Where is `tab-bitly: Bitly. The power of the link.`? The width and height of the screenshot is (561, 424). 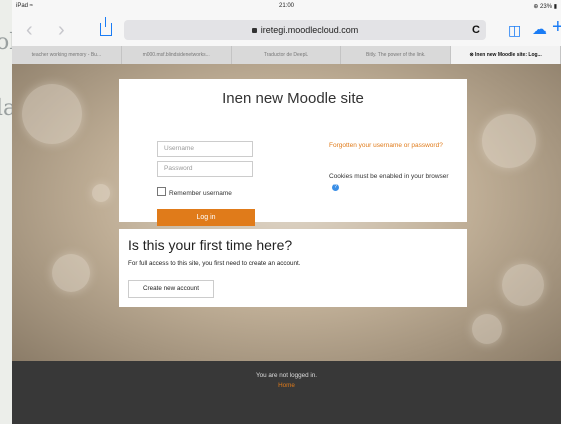 tab-bitly: Bitly. The power of the link. is located at coordinates (396, 55).